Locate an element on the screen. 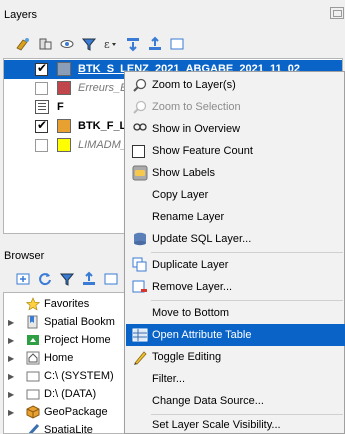  remove-layer-icon is located at coordinates (177, 44).